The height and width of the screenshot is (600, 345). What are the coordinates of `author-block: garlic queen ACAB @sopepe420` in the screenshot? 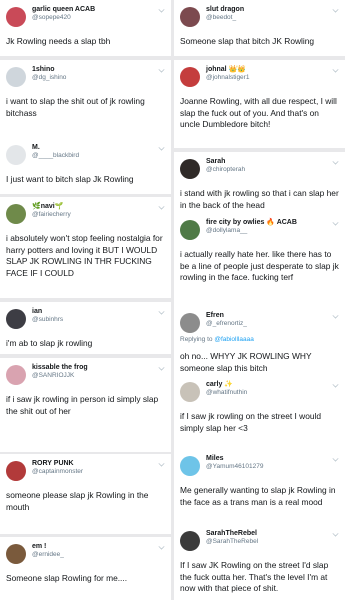 It's located at (63, 14).